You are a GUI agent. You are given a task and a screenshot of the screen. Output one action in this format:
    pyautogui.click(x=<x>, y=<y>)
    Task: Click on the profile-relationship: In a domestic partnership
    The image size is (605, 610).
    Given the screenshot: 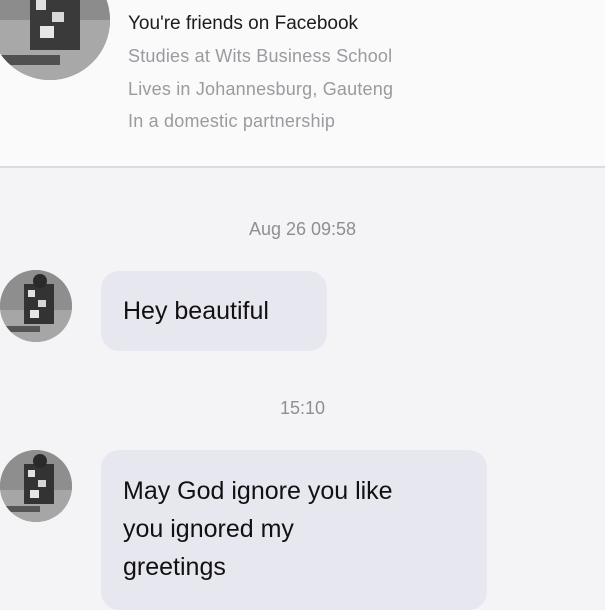 What is the action you would take?
    pyautogui.click(x=232, y=121)
    